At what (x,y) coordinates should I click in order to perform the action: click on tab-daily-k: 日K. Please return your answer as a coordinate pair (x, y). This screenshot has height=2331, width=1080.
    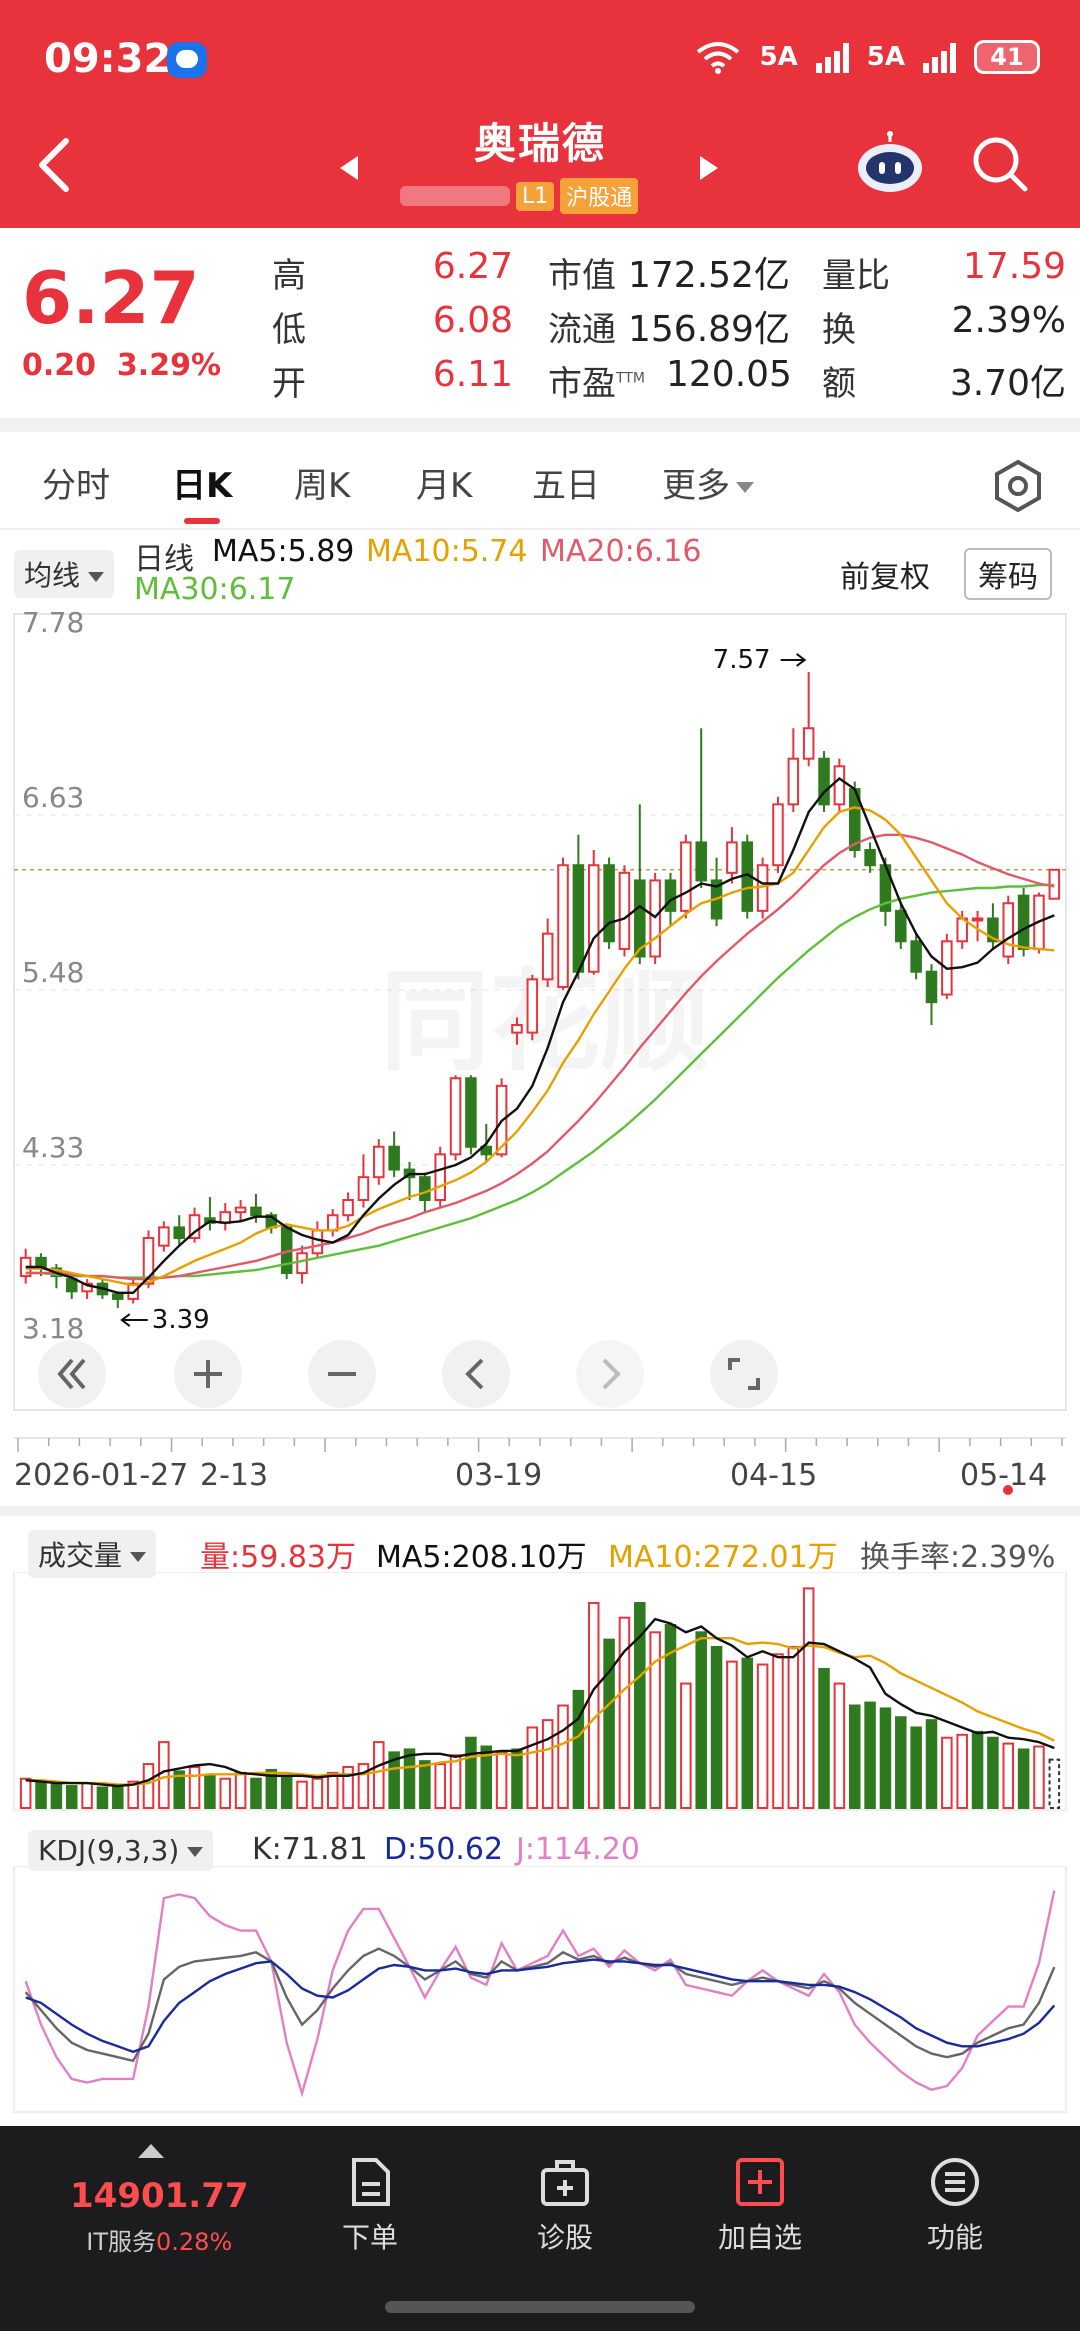
    Looking at the image, I should click on (202, 482).